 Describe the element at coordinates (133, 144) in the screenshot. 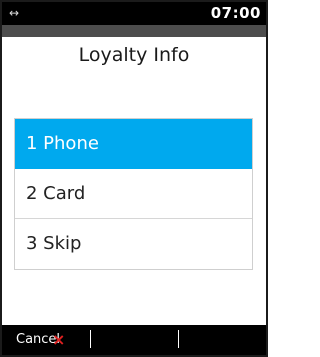

I see `menu-item-phone: 1 Phone` at that location.